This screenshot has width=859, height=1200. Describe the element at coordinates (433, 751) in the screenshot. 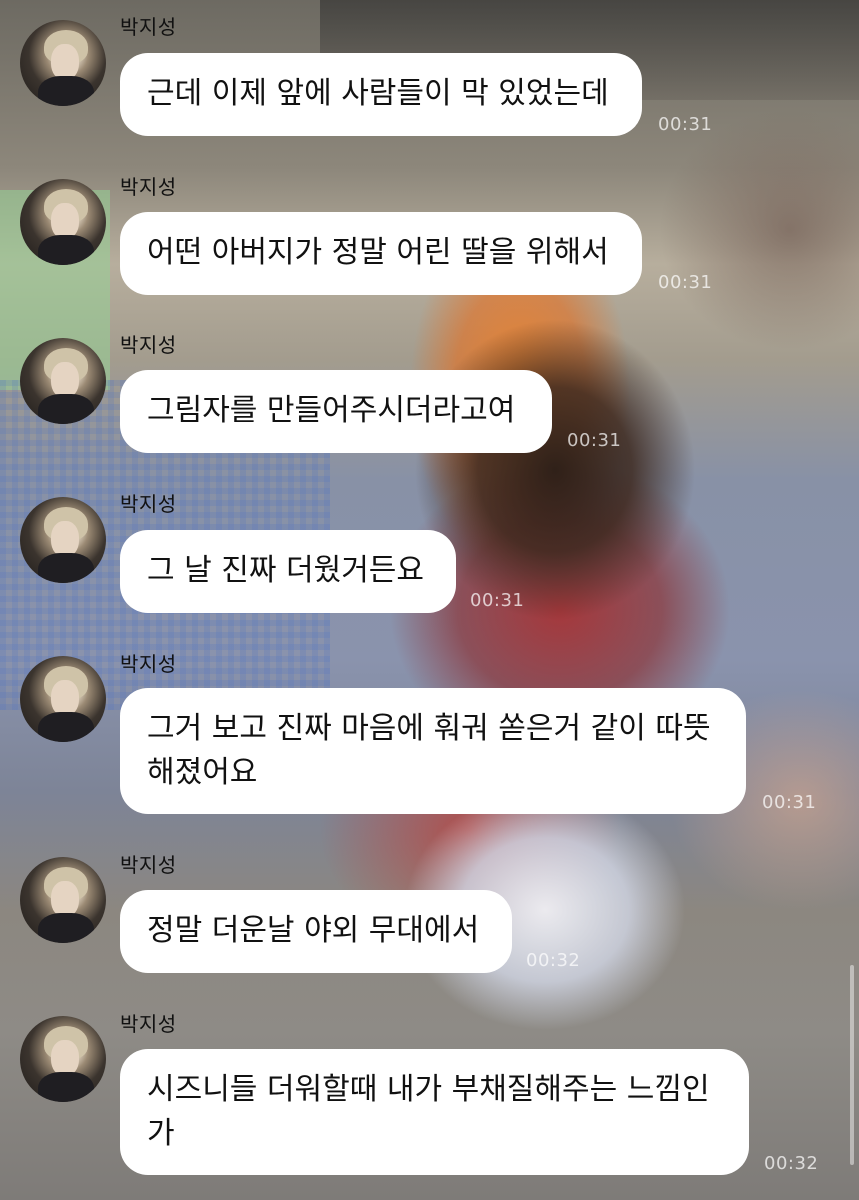

I see `message-bubble: 그거 보고 진짜 마음에 훠궈 쏟은거 같이 따뜻 해졌어요` at that location.